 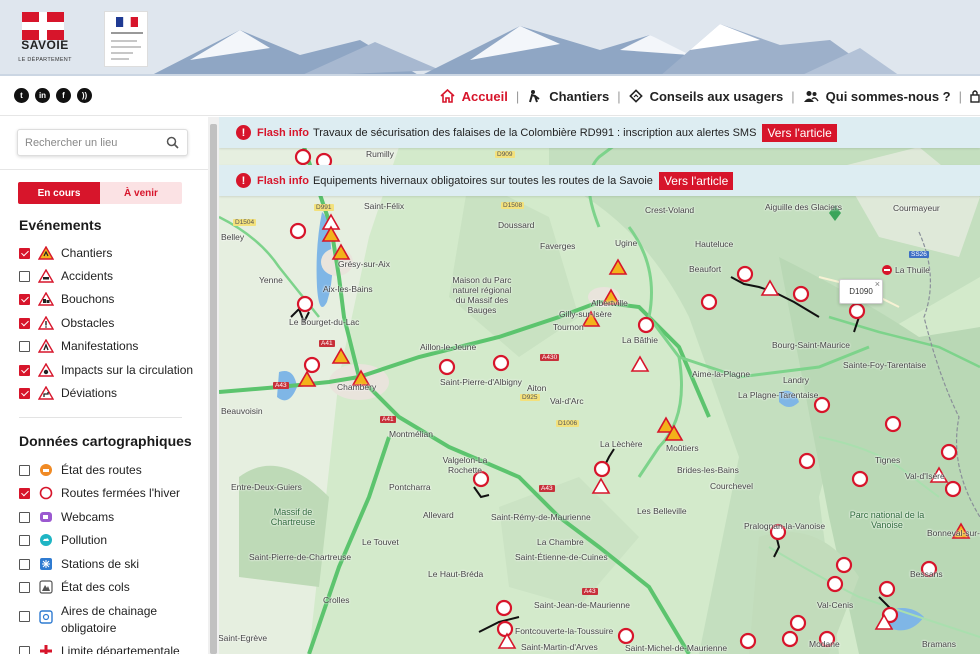 I want to click on obstacle-icon, so click(x=46, y=323).